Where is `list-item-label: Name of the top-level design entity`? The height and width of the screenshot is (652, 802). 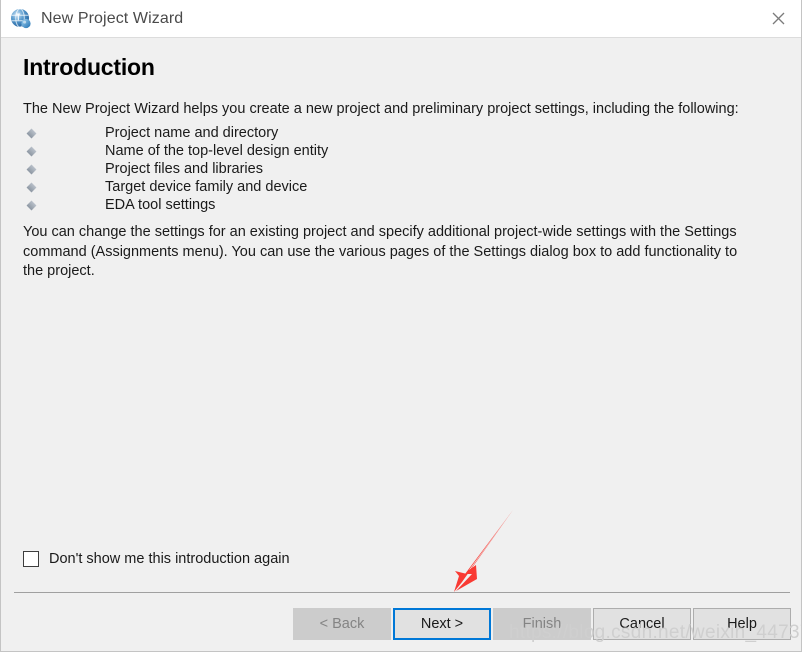
list-item-label: Name of the top-level design entity is located at coordinates (217, 151).